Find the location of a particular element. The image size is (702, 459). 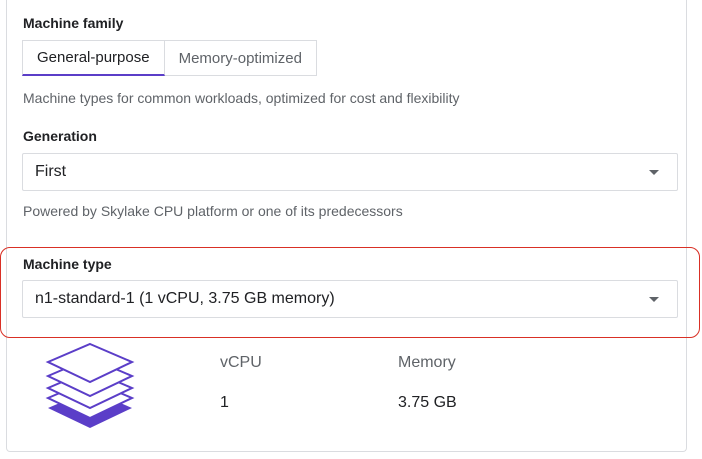

machine-type-select-value: n1-standard-1 (1 vCPU, 3.75 GB memory) is located at coordinates (185, 298).